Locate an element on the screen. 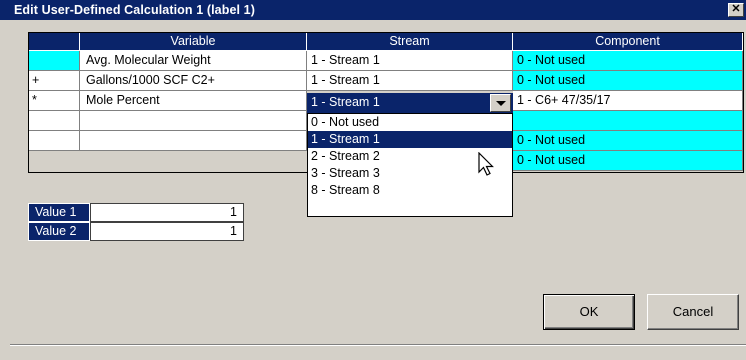 This screenshot has height=360, width=746. row-2-variable: Gallons/1000 SCF C2+ is located at coordinates (193, 81).